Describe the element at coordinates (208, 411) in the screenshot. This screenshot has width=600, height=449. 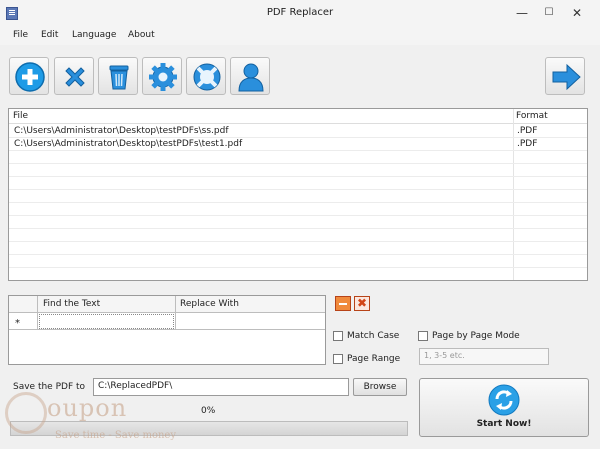
I see `progress-text: 0%` at that location.